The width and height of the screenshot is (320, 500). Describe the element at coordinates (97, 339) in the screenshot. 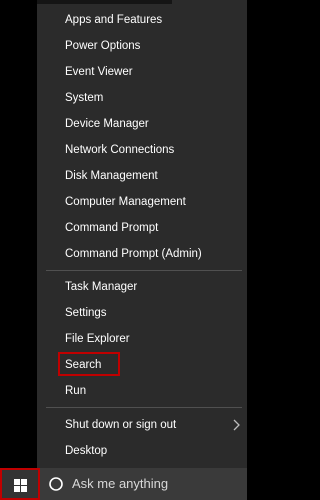

I see `menu-item-file-explorer: File Explorer` at that location.